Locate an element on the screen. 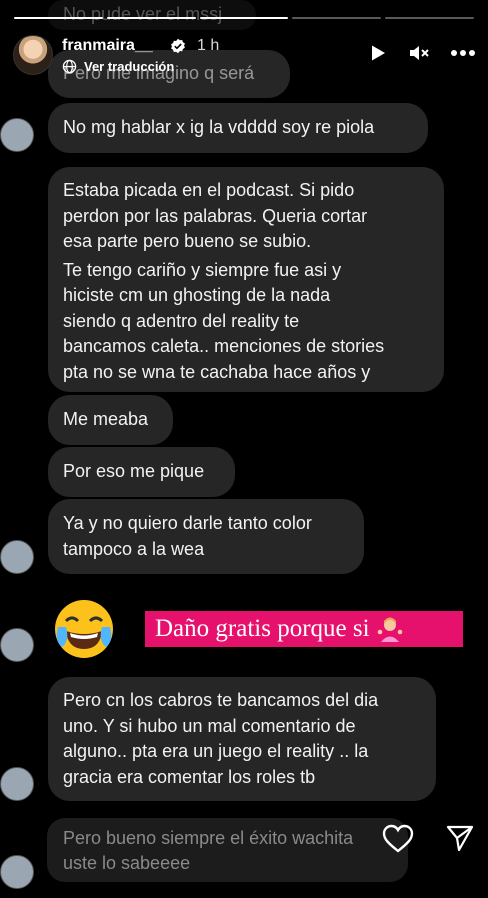 This screenshot has width=488, height=898. translate-label: Ver traducción is located at coordinates (129, 66).